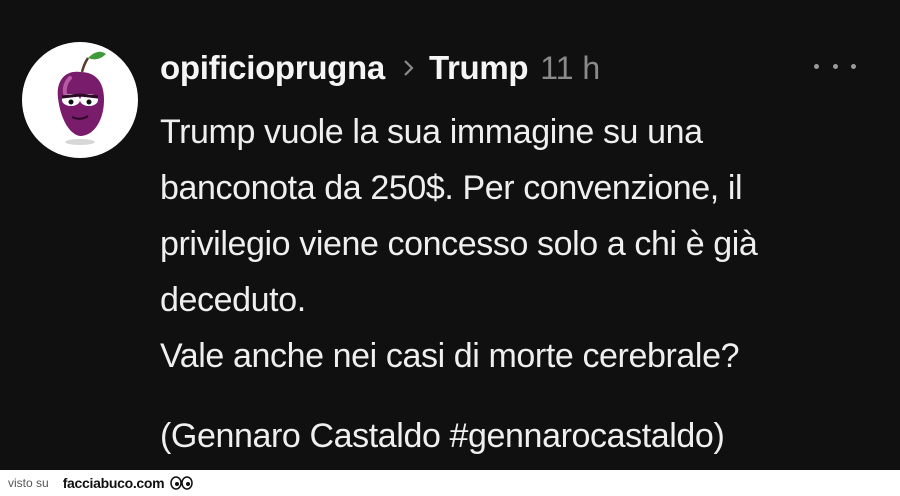 This screenshot has height=496, width=900. I want to click on post-signature: (Gennaro Castaldo #gennarocastaldo), so click(442, 436).